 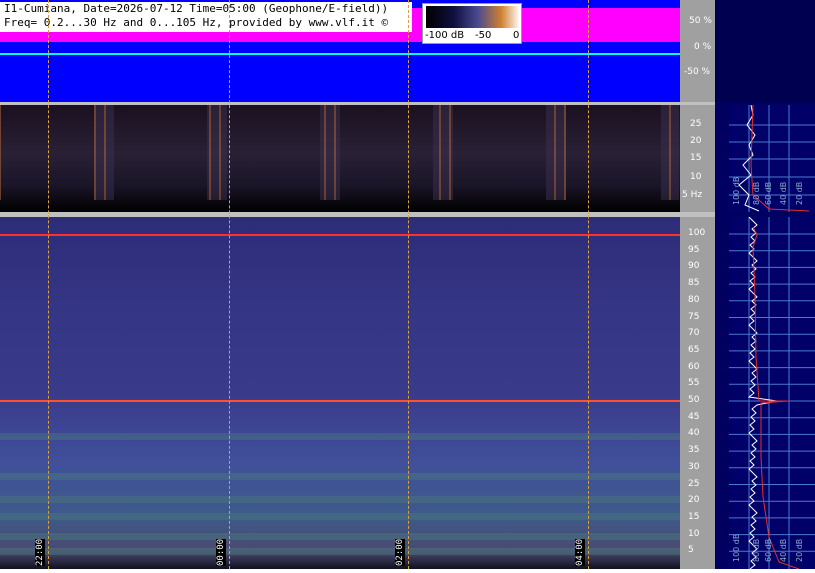 I want to click on spectrum-profile-high: 100 dB 80 dB 60 dB 40 dB 20 dB, so click(x=772, y=393).